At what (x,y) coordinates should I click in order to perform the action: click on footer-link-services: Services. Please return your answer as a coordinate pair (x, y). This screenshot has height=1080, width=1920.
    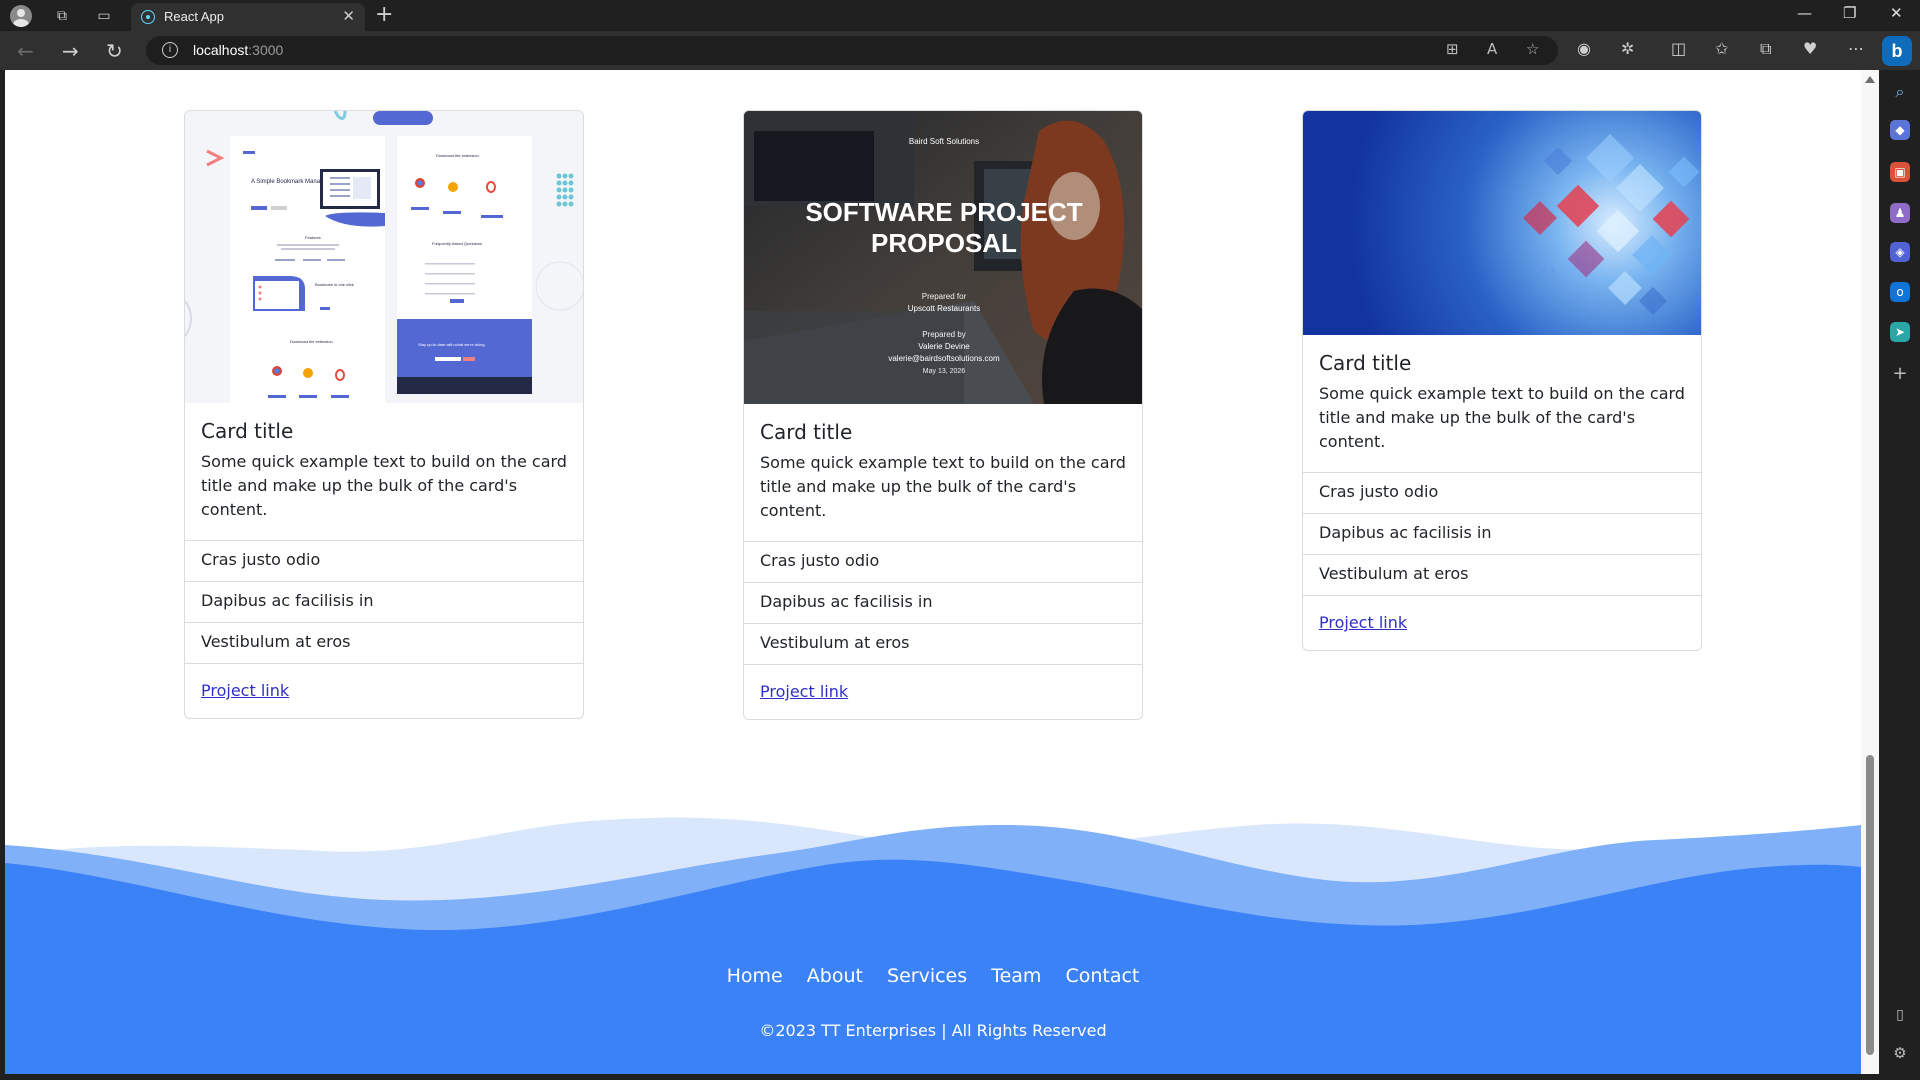
    Looking at the image, I should click on (927, 976).